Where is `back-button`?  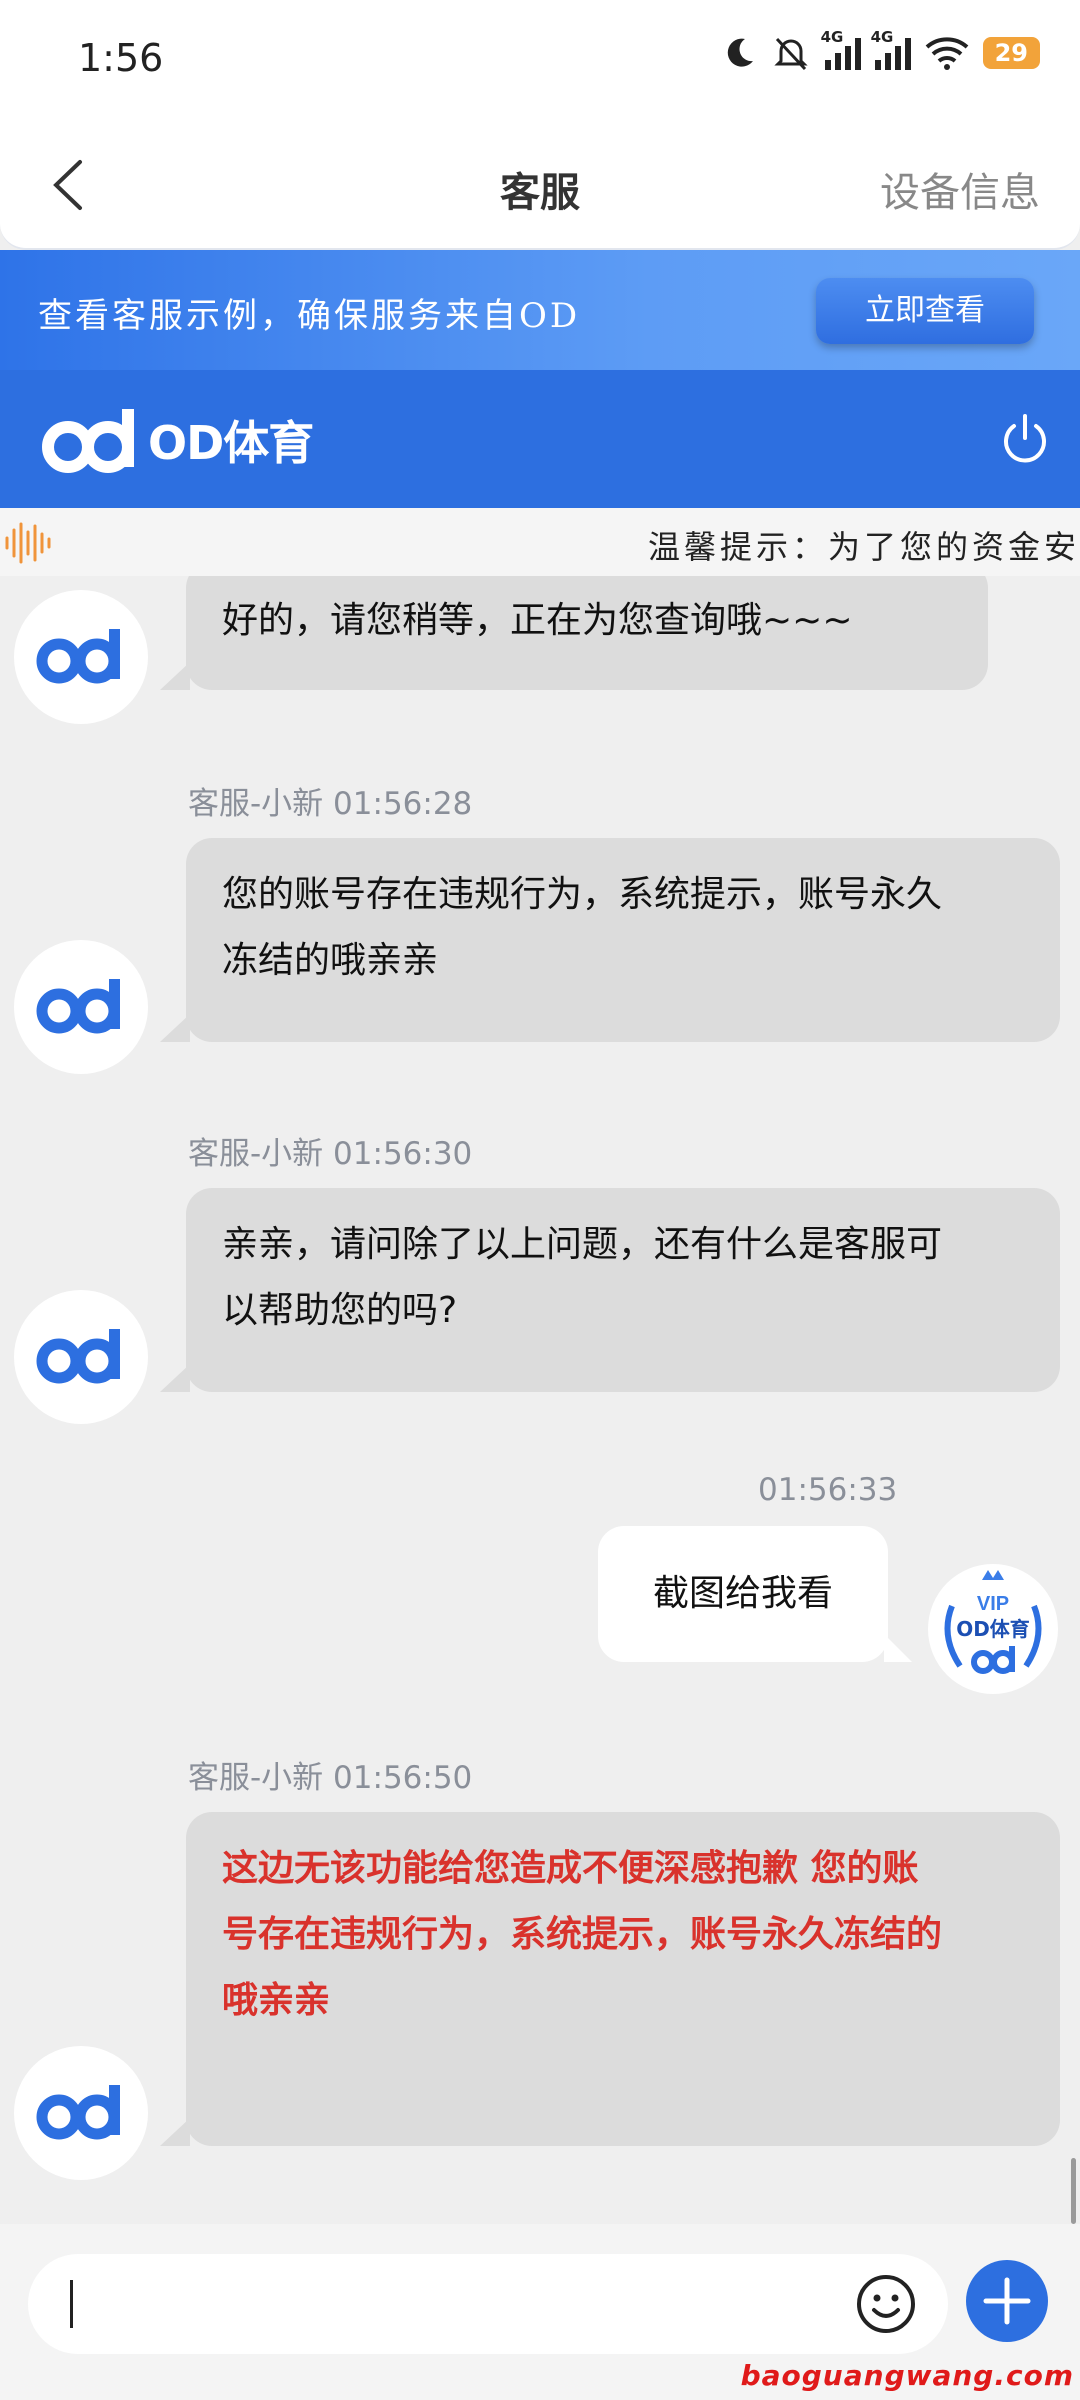 back-button is located at coordinates (70, 185).